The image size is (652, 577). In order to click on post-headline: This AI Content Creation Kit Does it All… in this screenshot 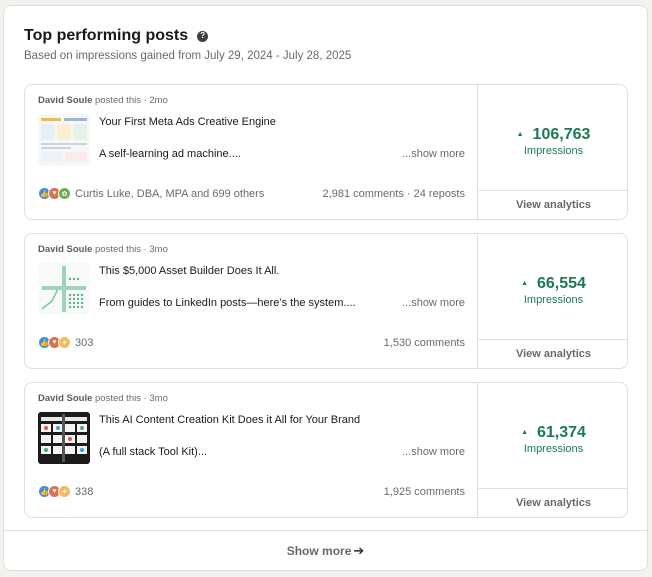, I will do `click(229, 420)`.